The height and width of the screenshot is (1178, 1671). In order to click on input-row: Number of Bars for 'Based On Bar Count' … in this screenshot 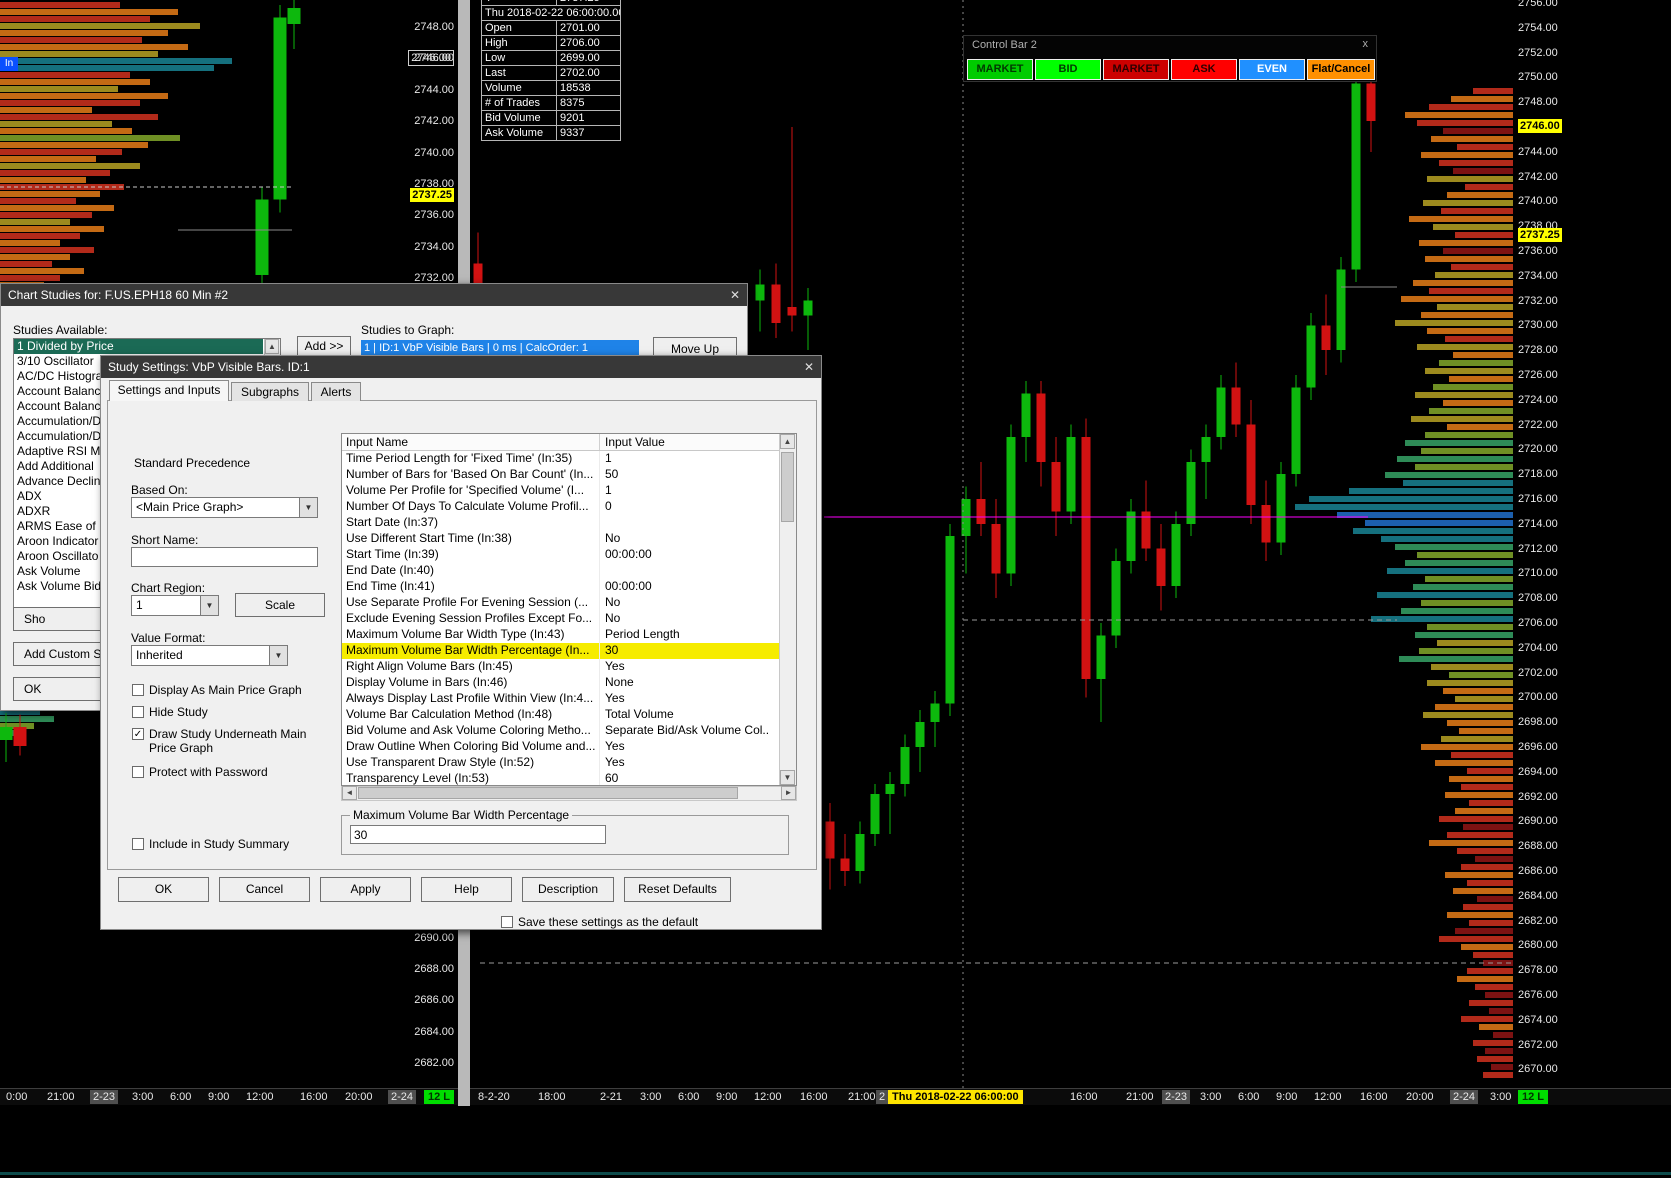, I will do `click(560, 475)`.